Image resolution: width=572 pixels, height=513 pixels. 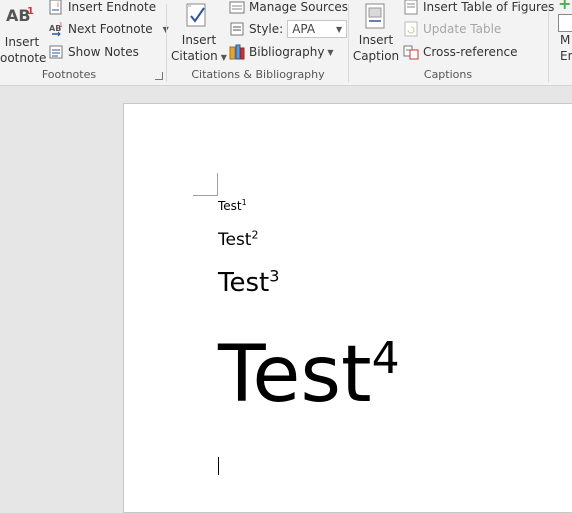 What do you see at coordinates (237, 29) in the screenshot?
I see `style-icon` at bounding box center [237, 29].